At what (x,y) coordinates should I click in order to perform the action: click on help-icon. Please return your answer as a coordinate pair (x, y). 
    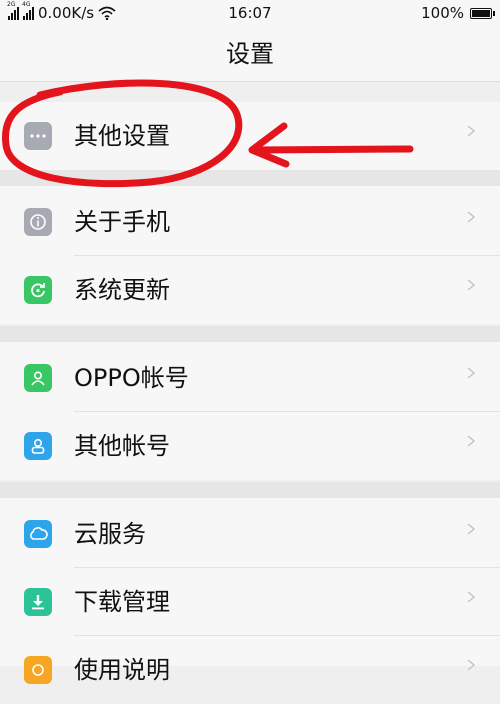
    Looking at the image, I should click on (38, 670).